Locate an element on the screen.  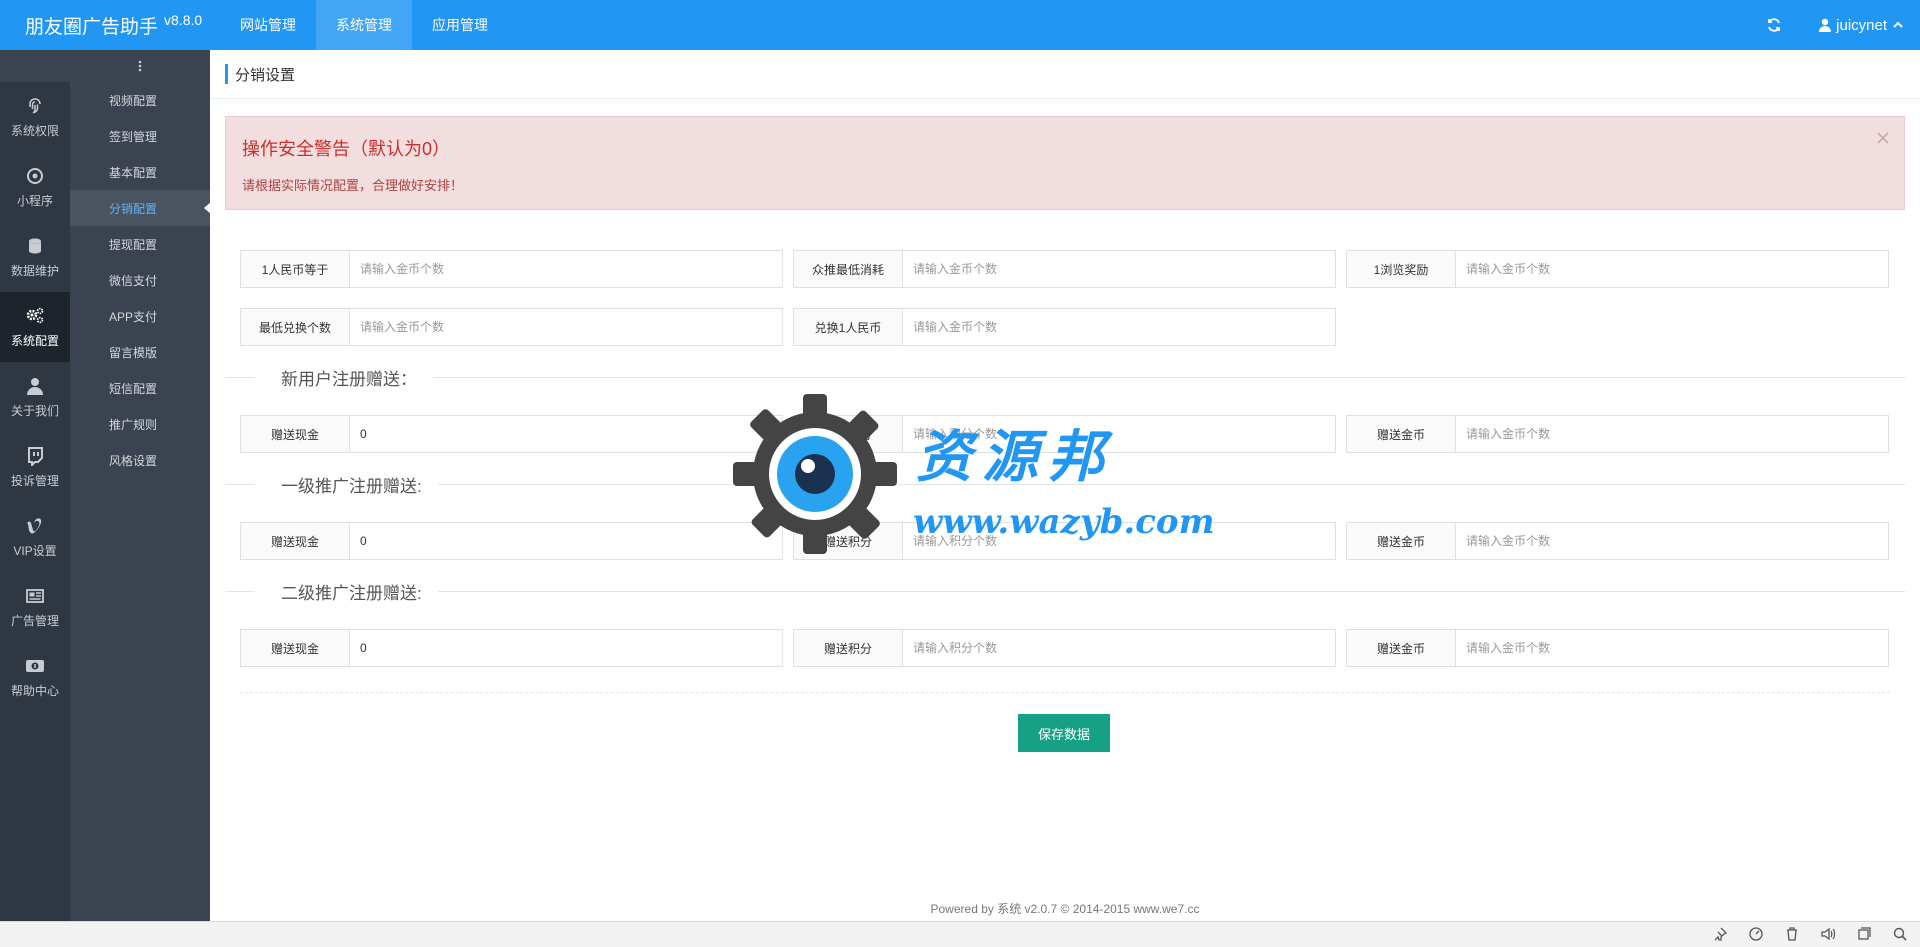
level2-cash-input is located at coordinates (566, 648).